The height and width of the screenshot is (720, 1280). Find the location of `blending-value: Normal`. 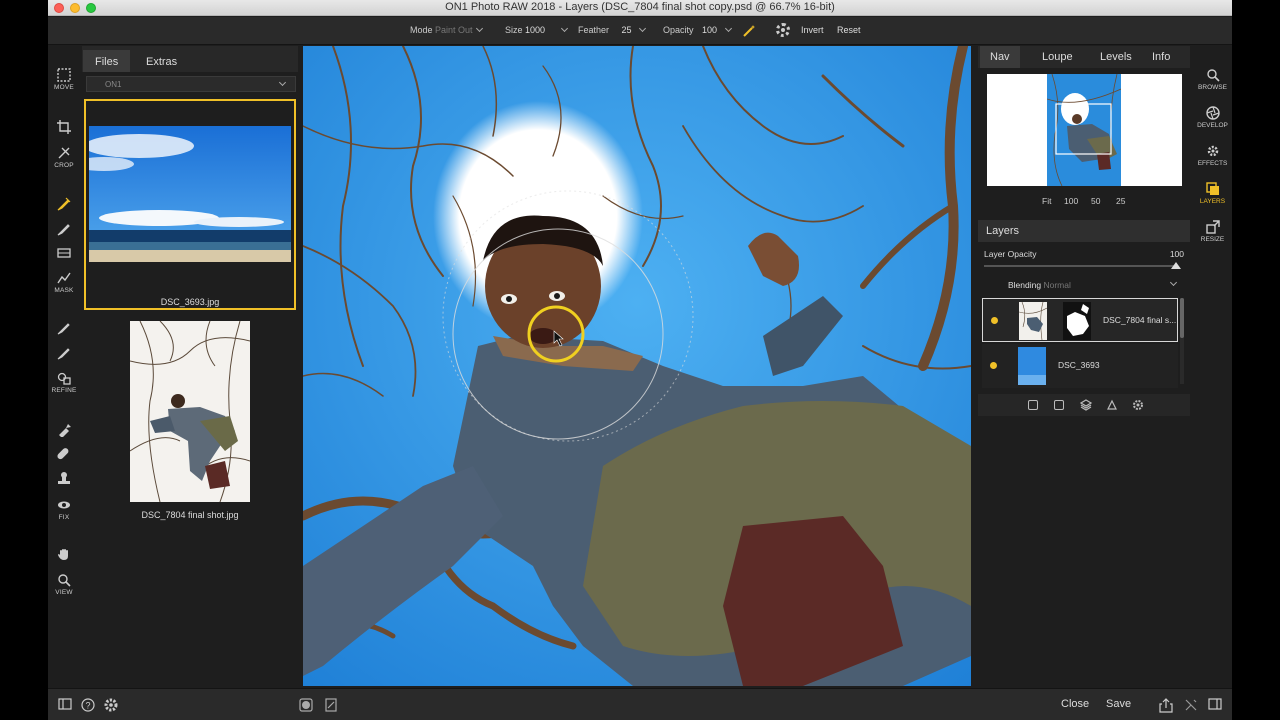

blending-value: Normal is located at coordinates (1057, 285).